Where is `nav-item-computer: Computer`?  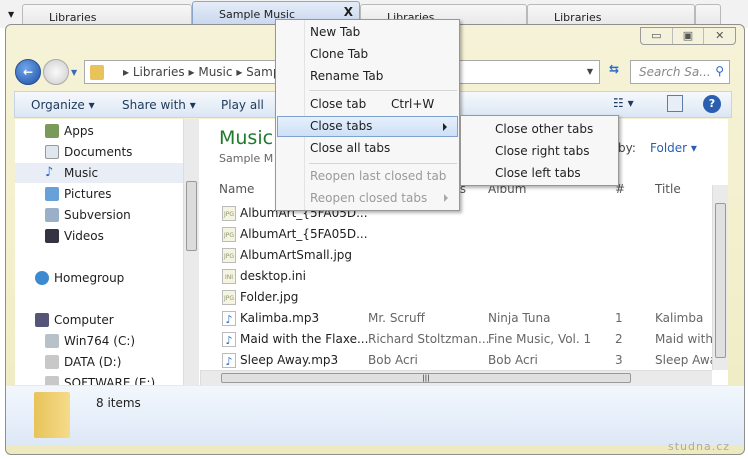 nav-item-computer: Computer is located at coordinates (99, 320).